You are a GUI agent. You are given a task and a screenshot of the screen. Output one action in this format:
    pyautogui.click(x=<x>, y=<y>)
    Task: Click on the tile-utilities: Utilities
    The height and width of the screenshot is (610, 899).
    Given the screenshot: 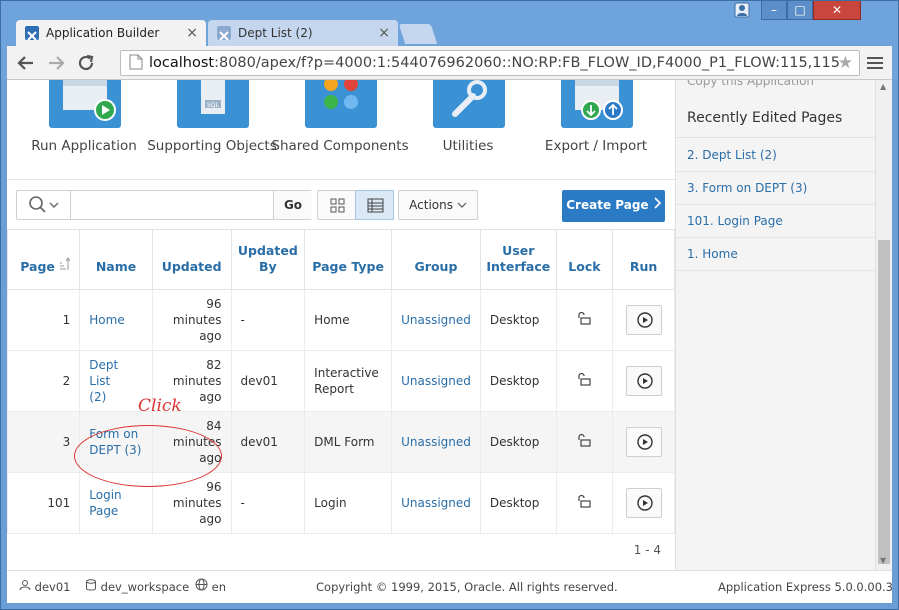 What is the action you would take?
    pyautogui.click(x=468, y=130)
    